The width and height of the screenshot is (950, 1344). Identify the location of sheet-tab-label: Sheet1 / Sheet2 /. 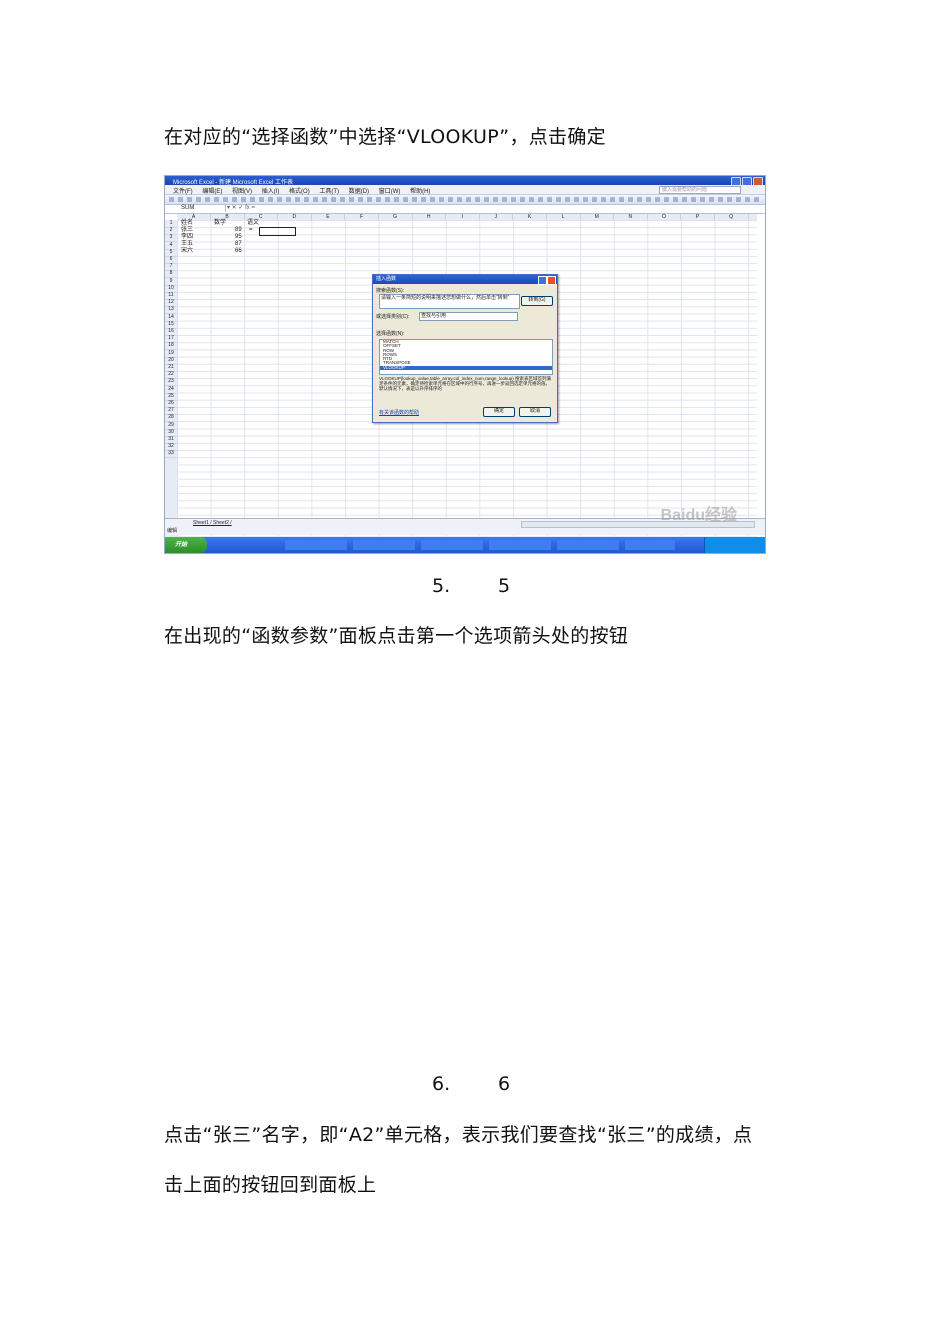
(212, 523).